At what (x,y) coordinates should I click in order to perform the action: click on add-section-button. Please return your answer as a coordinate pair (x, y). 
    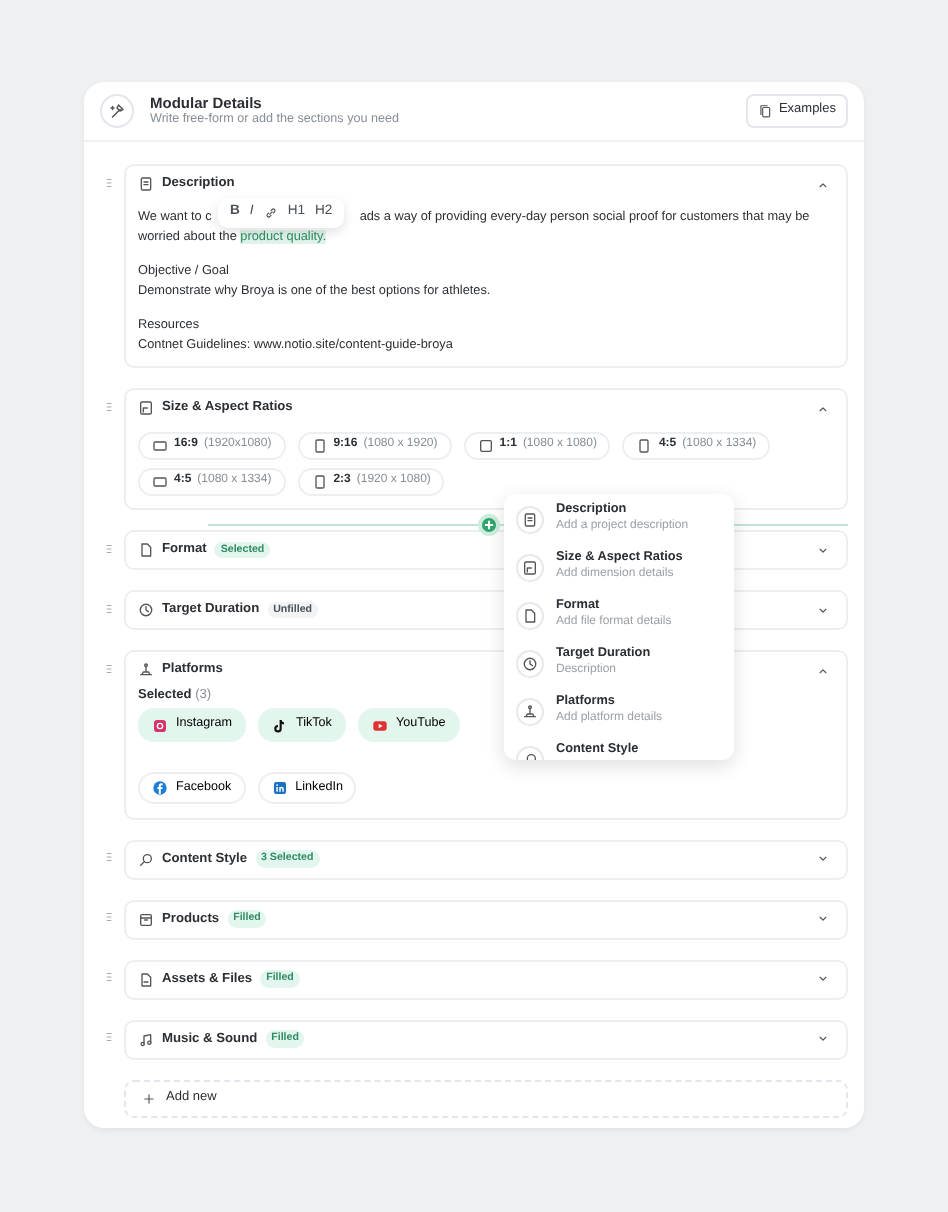
    Looking at the image, I should click on (489, 525).